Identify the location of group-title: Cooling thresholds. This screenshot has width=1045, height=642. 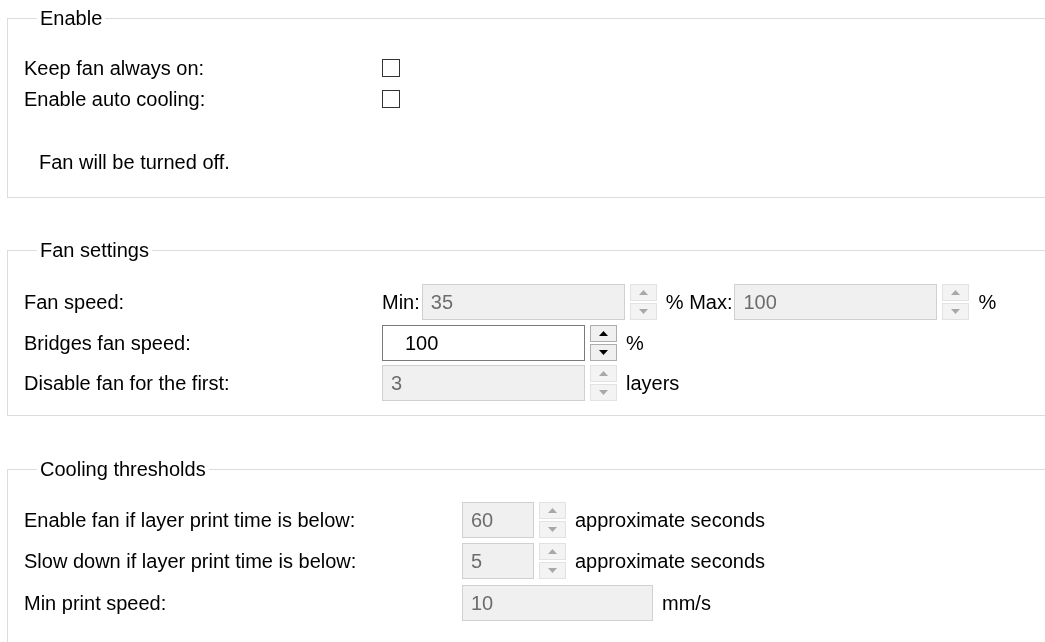
(123, 469).